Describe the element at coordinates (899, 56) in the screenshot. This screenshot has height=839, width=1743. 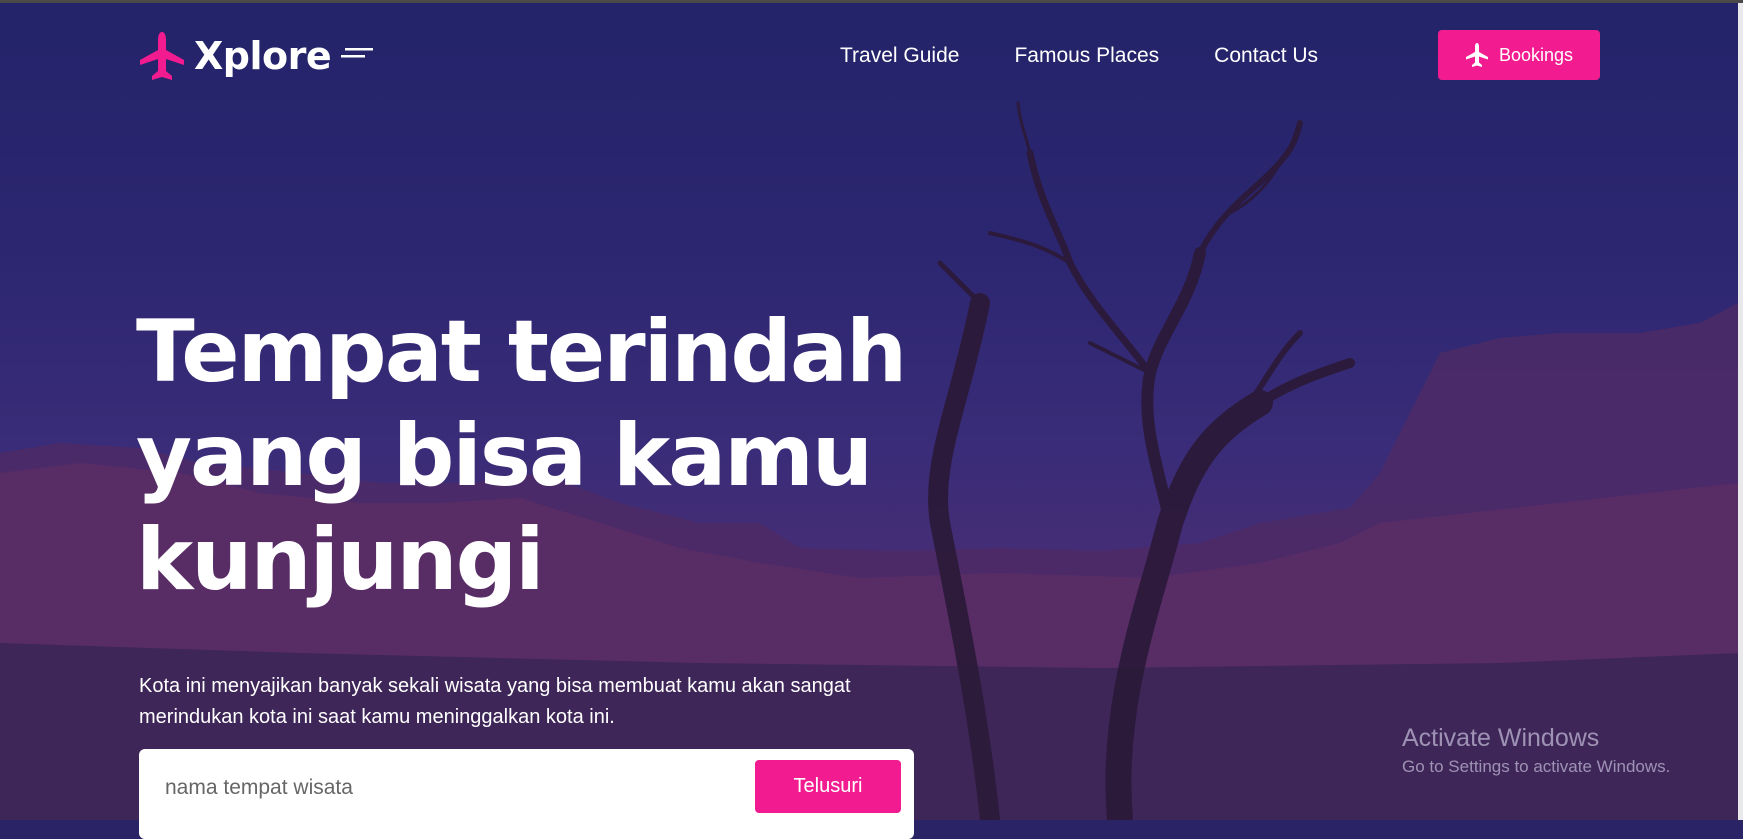
I see `nav-item-travel-guide: Travel Guide` at that location.